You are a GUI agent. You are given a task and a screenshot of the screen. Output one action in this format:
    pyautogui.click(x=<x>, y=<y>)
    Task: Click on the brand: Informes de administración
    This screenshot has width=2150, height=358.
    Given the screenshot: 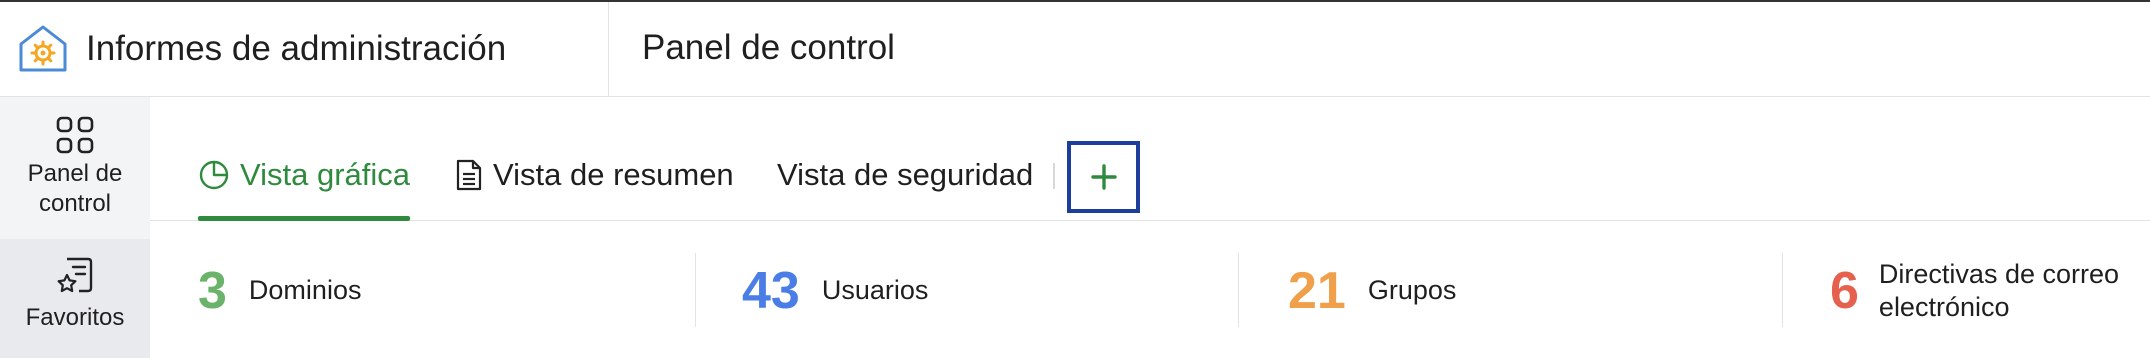 What is the action you would take?
    pyautogui.click(x=262, y=49)
    